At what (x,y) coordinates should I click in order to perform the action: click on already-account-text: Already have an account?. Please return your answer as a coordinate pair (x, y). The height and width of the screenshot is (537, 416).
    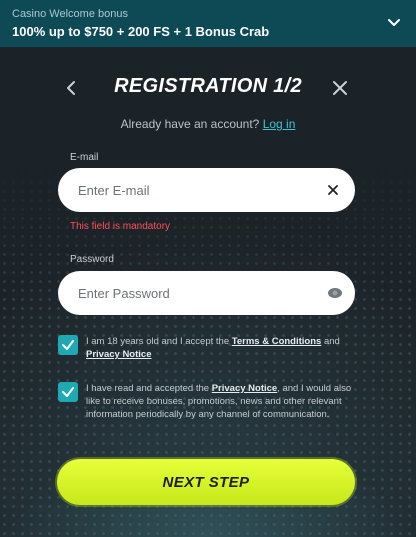
    Looking at the image, I should click on (190, 124).